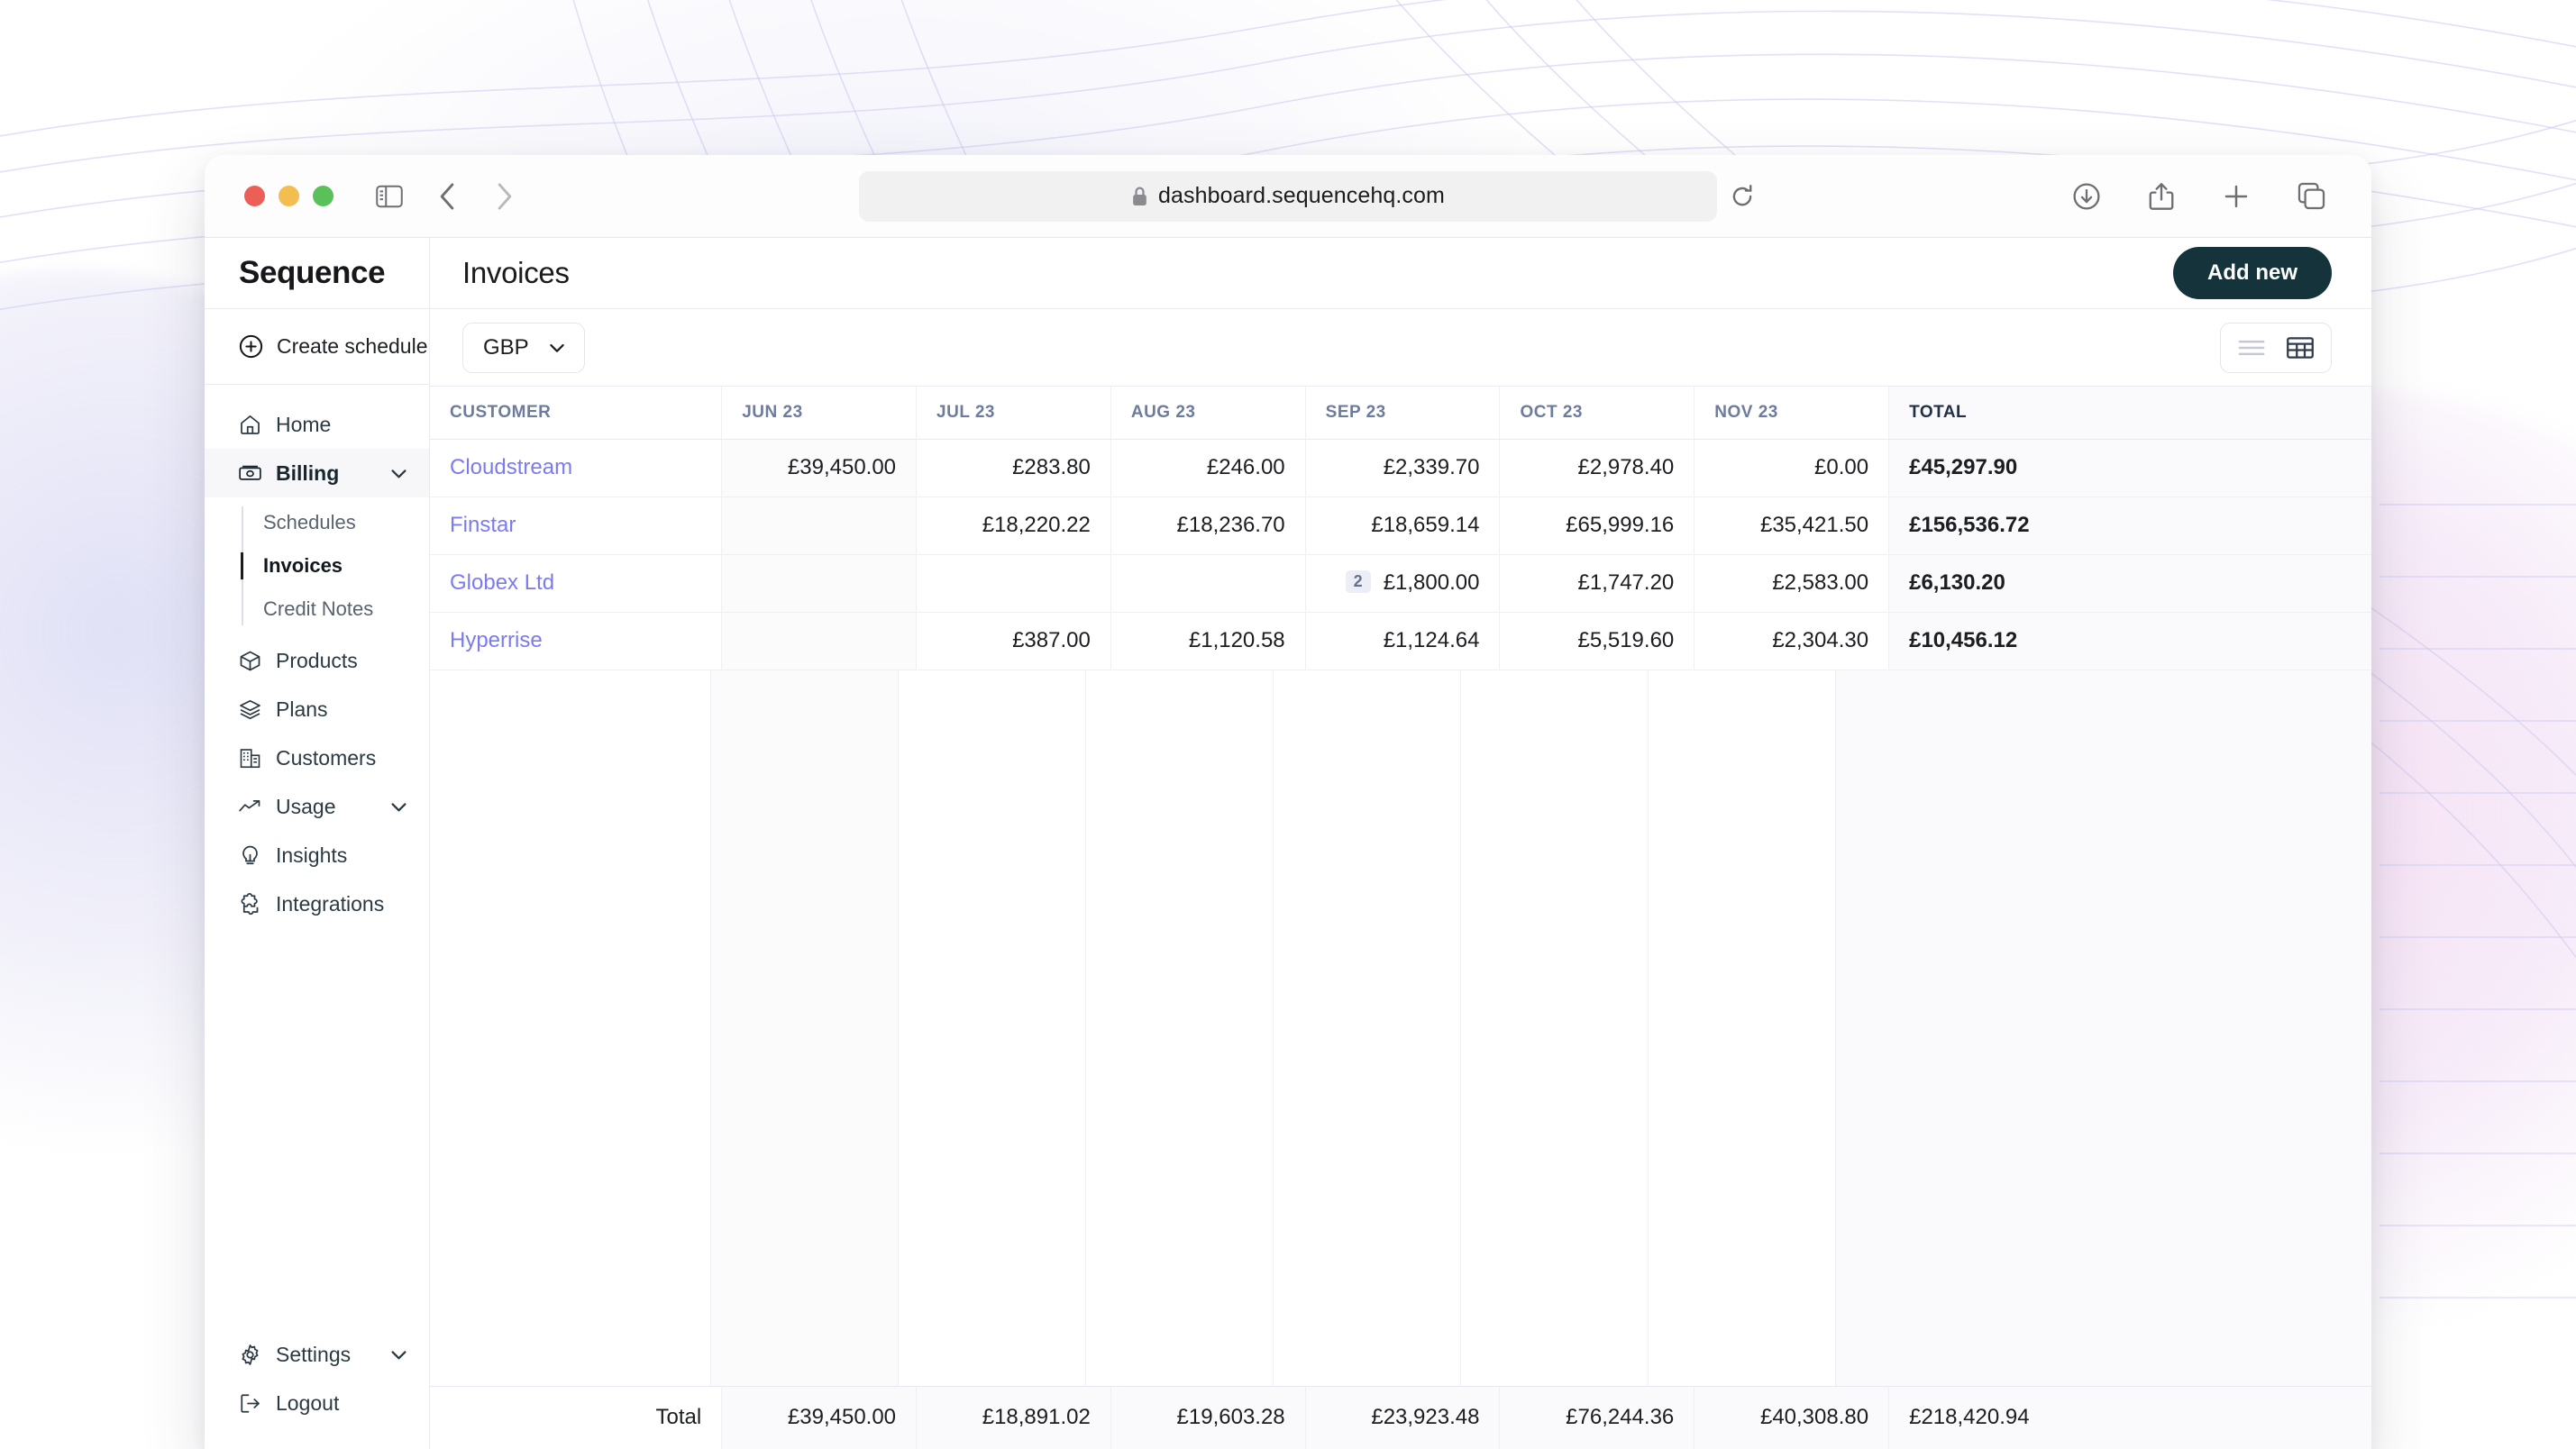  I want to click on sidebar-item-plans: Plans, so click(317, 709).